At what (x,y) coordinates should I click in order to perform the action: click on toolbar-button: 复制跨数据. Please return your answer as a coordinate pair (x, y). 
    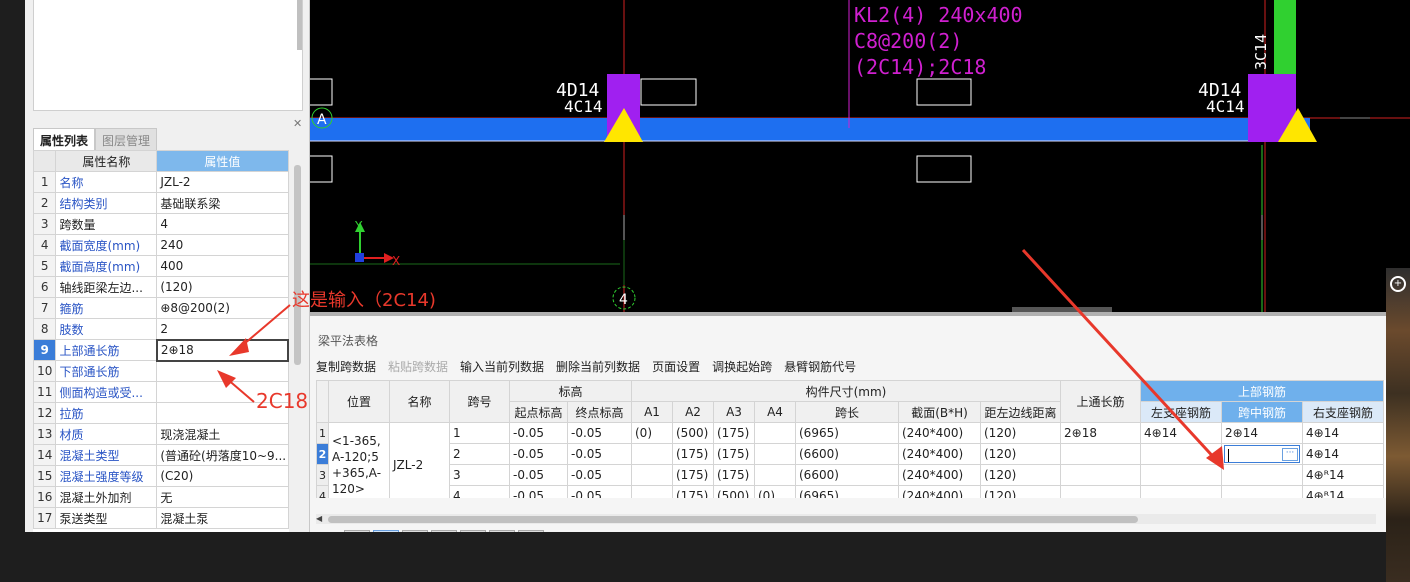
    Looking at the image, I should click on (346, 366).